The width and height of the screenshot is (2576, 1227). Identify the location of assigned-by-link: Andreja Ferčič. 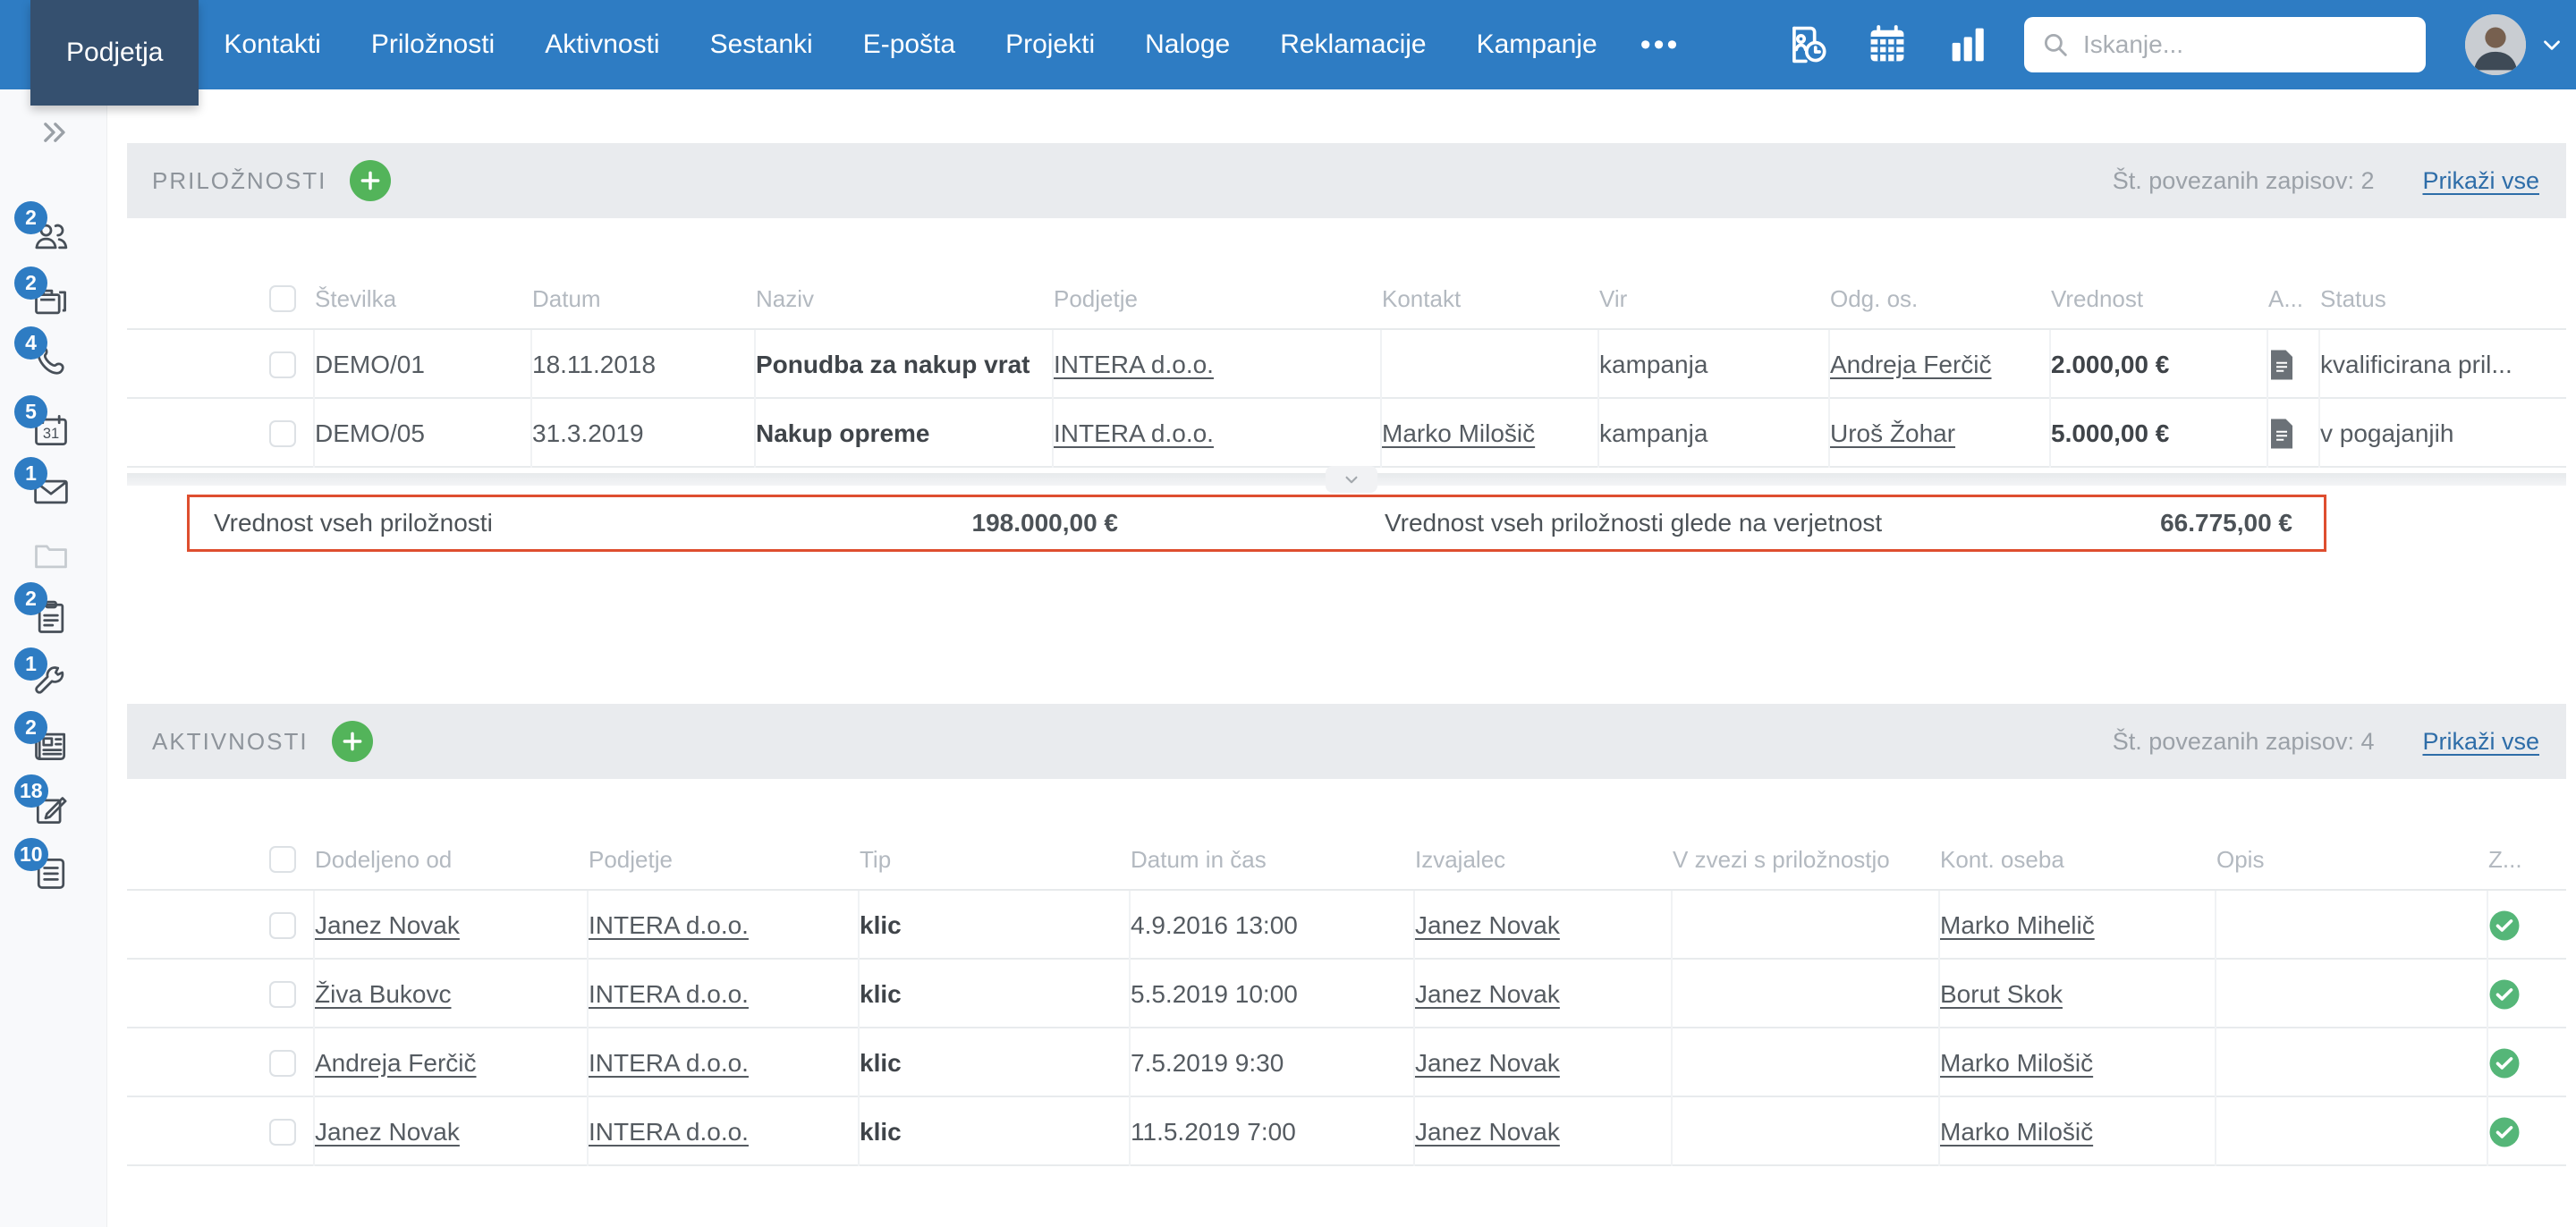
(396, 1063).